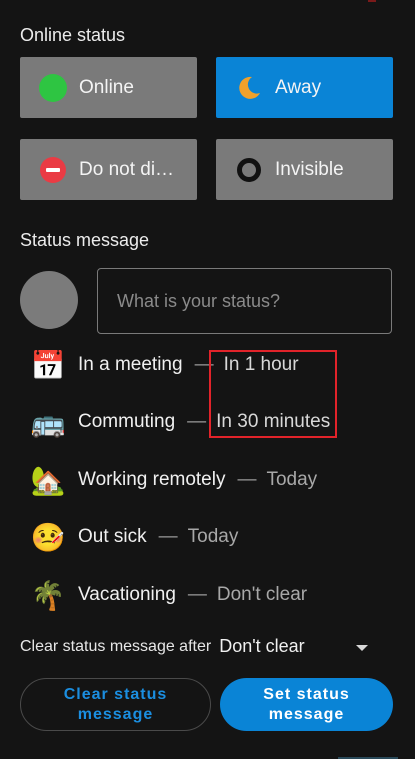 The width and height of the screenshot is (415, 759). Describe the element at coordinates (127, 421) in the screenshot. I see `preset-name: Commuting` at that location.